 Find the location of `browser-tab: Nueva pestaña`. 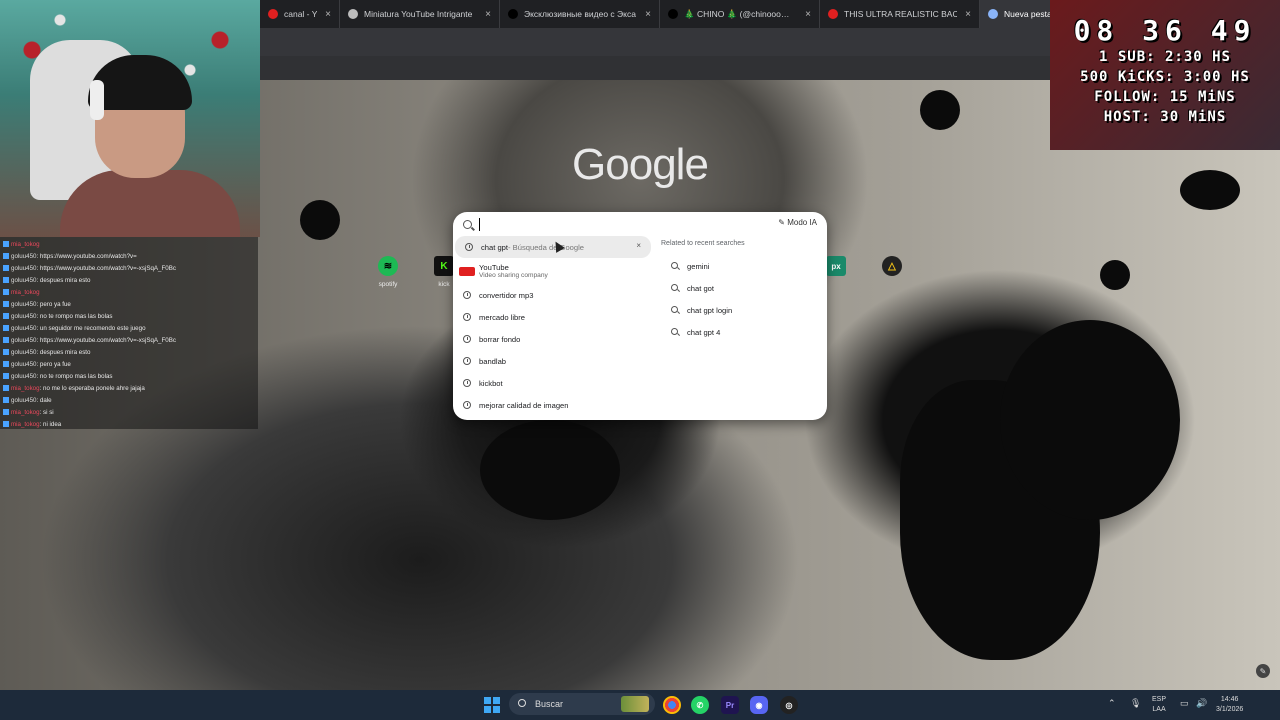

browser-tab: Nueva pestaña is located at coordinates (1020, 14).